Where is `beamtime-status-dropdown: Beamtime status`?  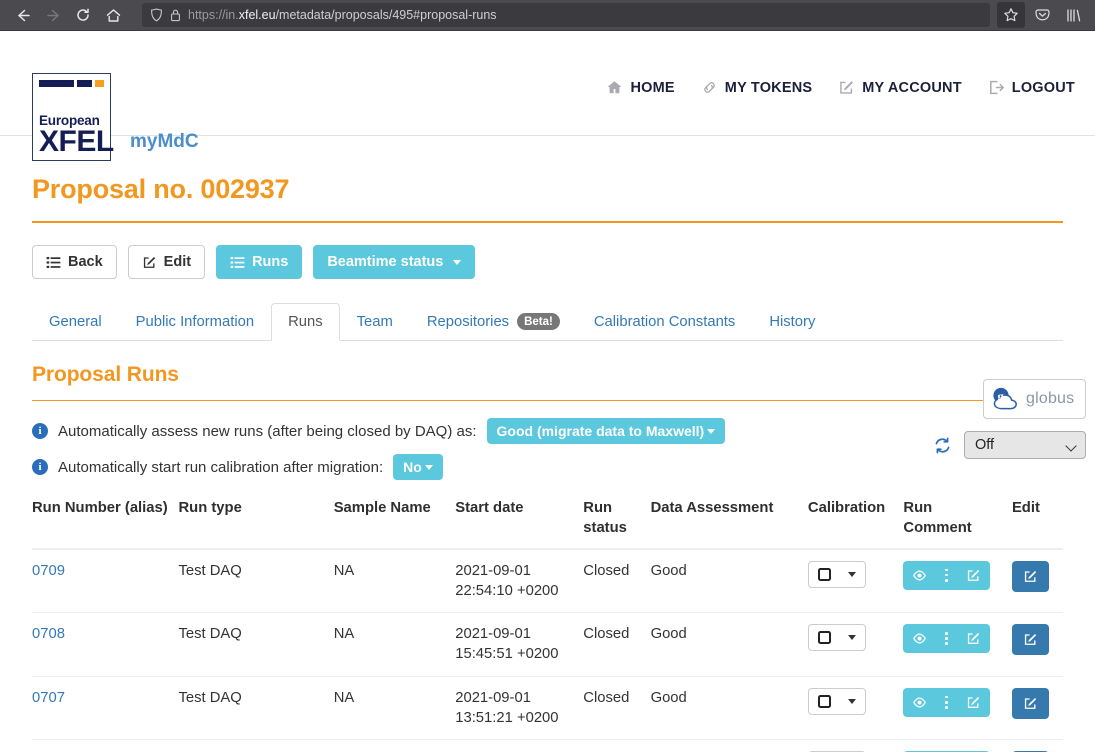
beamtime-status-dropdown: Beamtime status is located at coordinates (394, 262).